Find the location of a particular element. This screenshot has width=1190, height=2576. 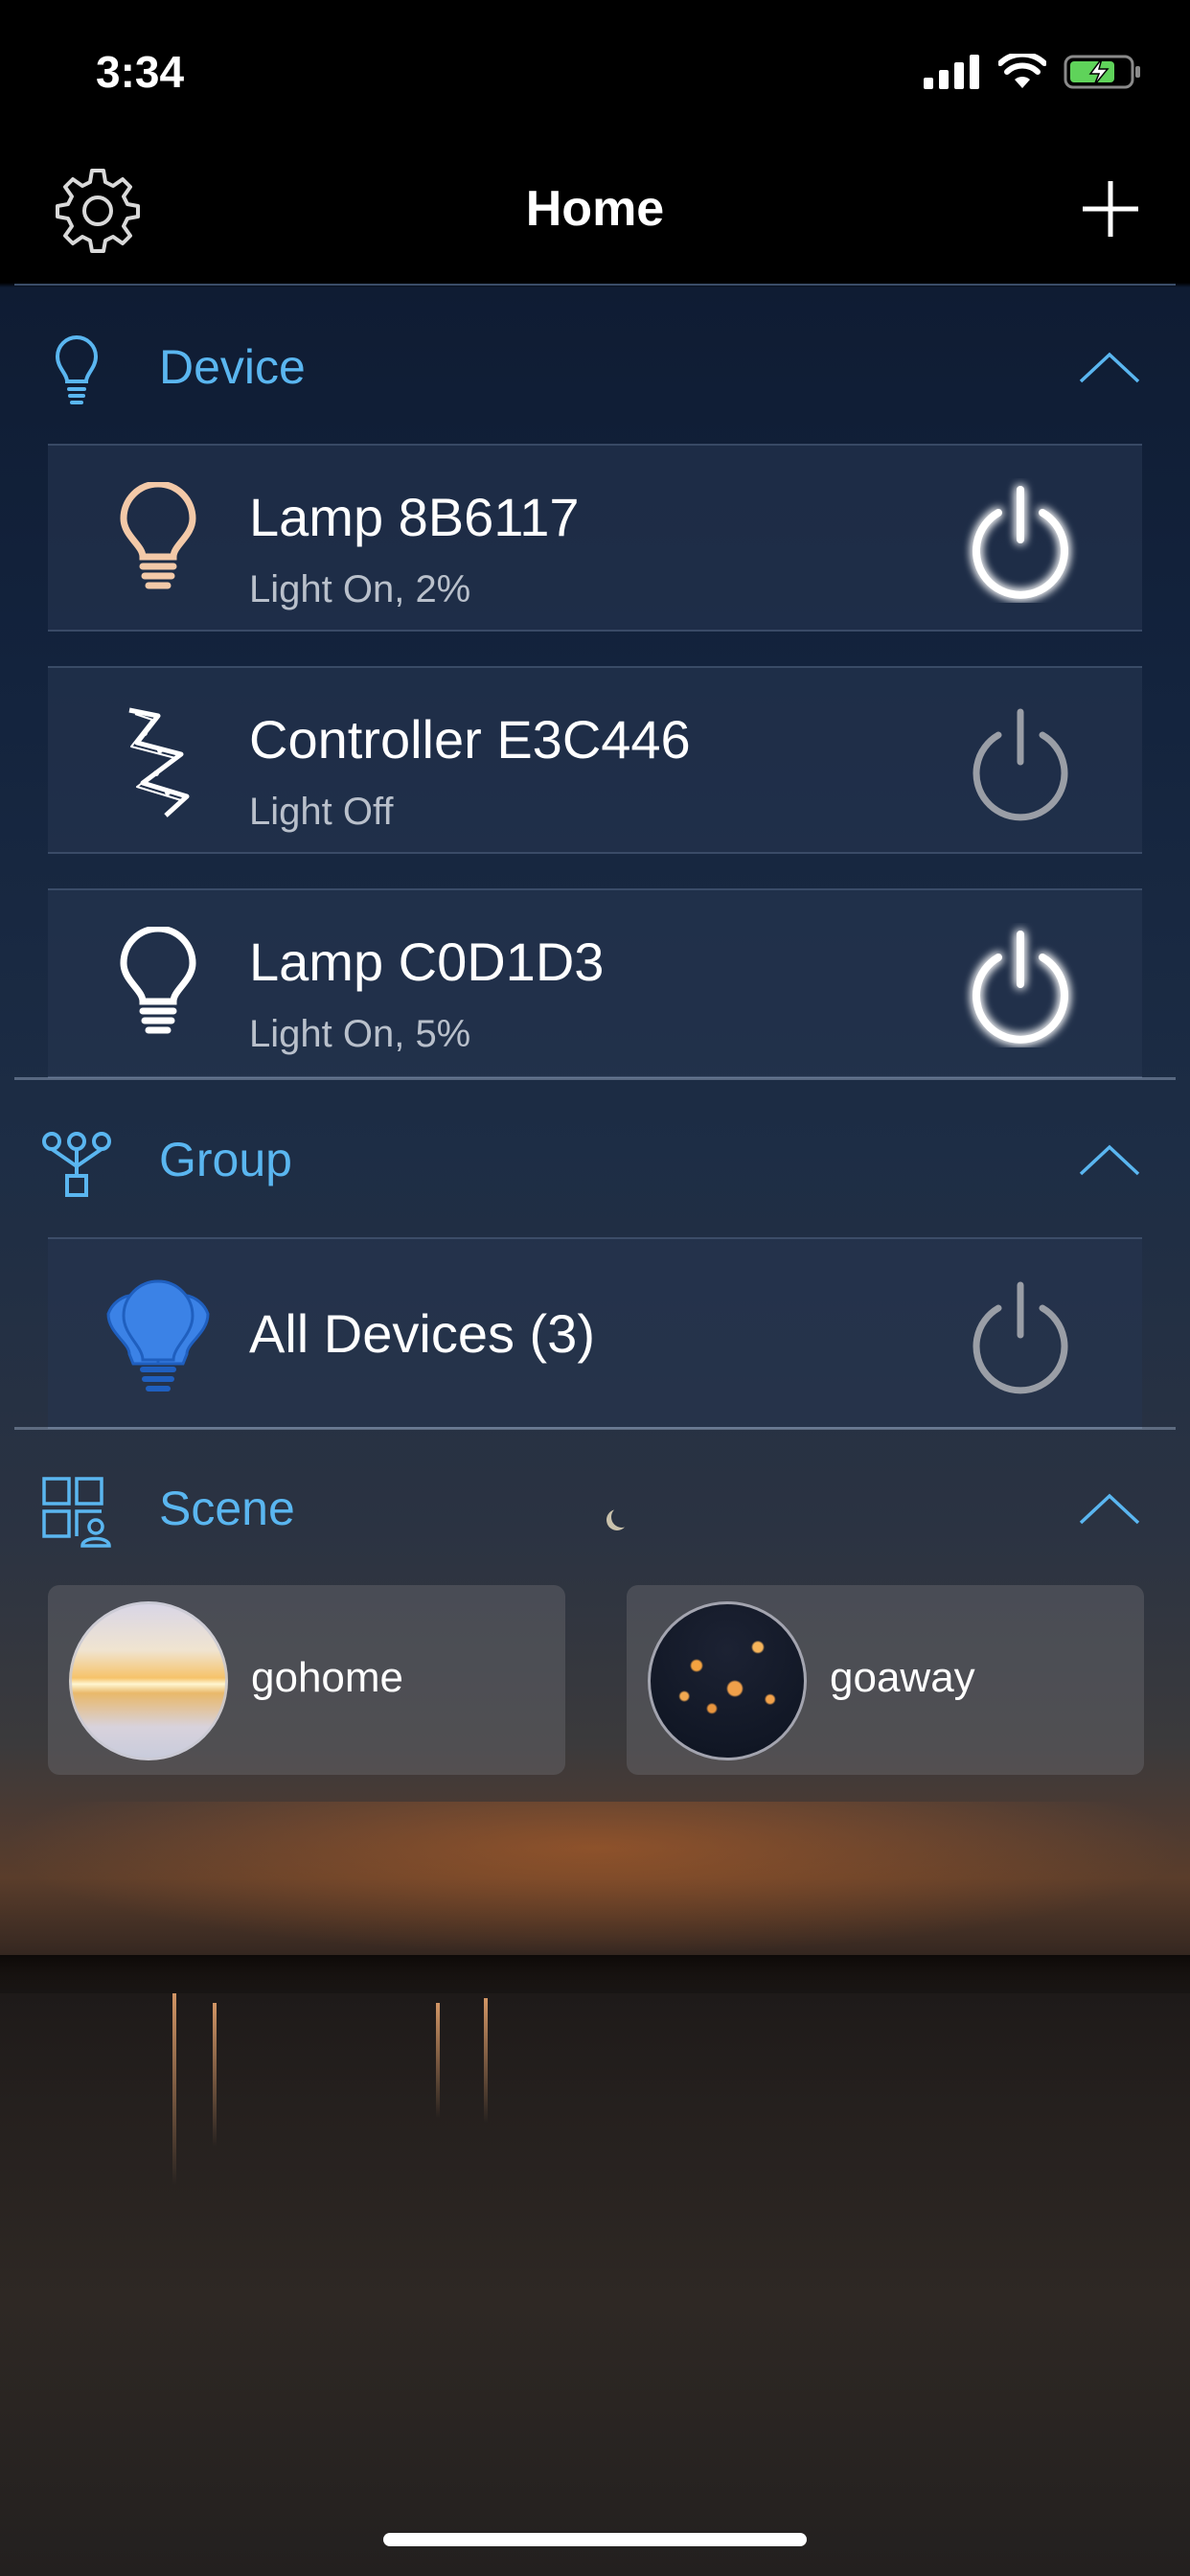

group-row-all-devices: All Devices (3) is located at coordinates (595, 1333).